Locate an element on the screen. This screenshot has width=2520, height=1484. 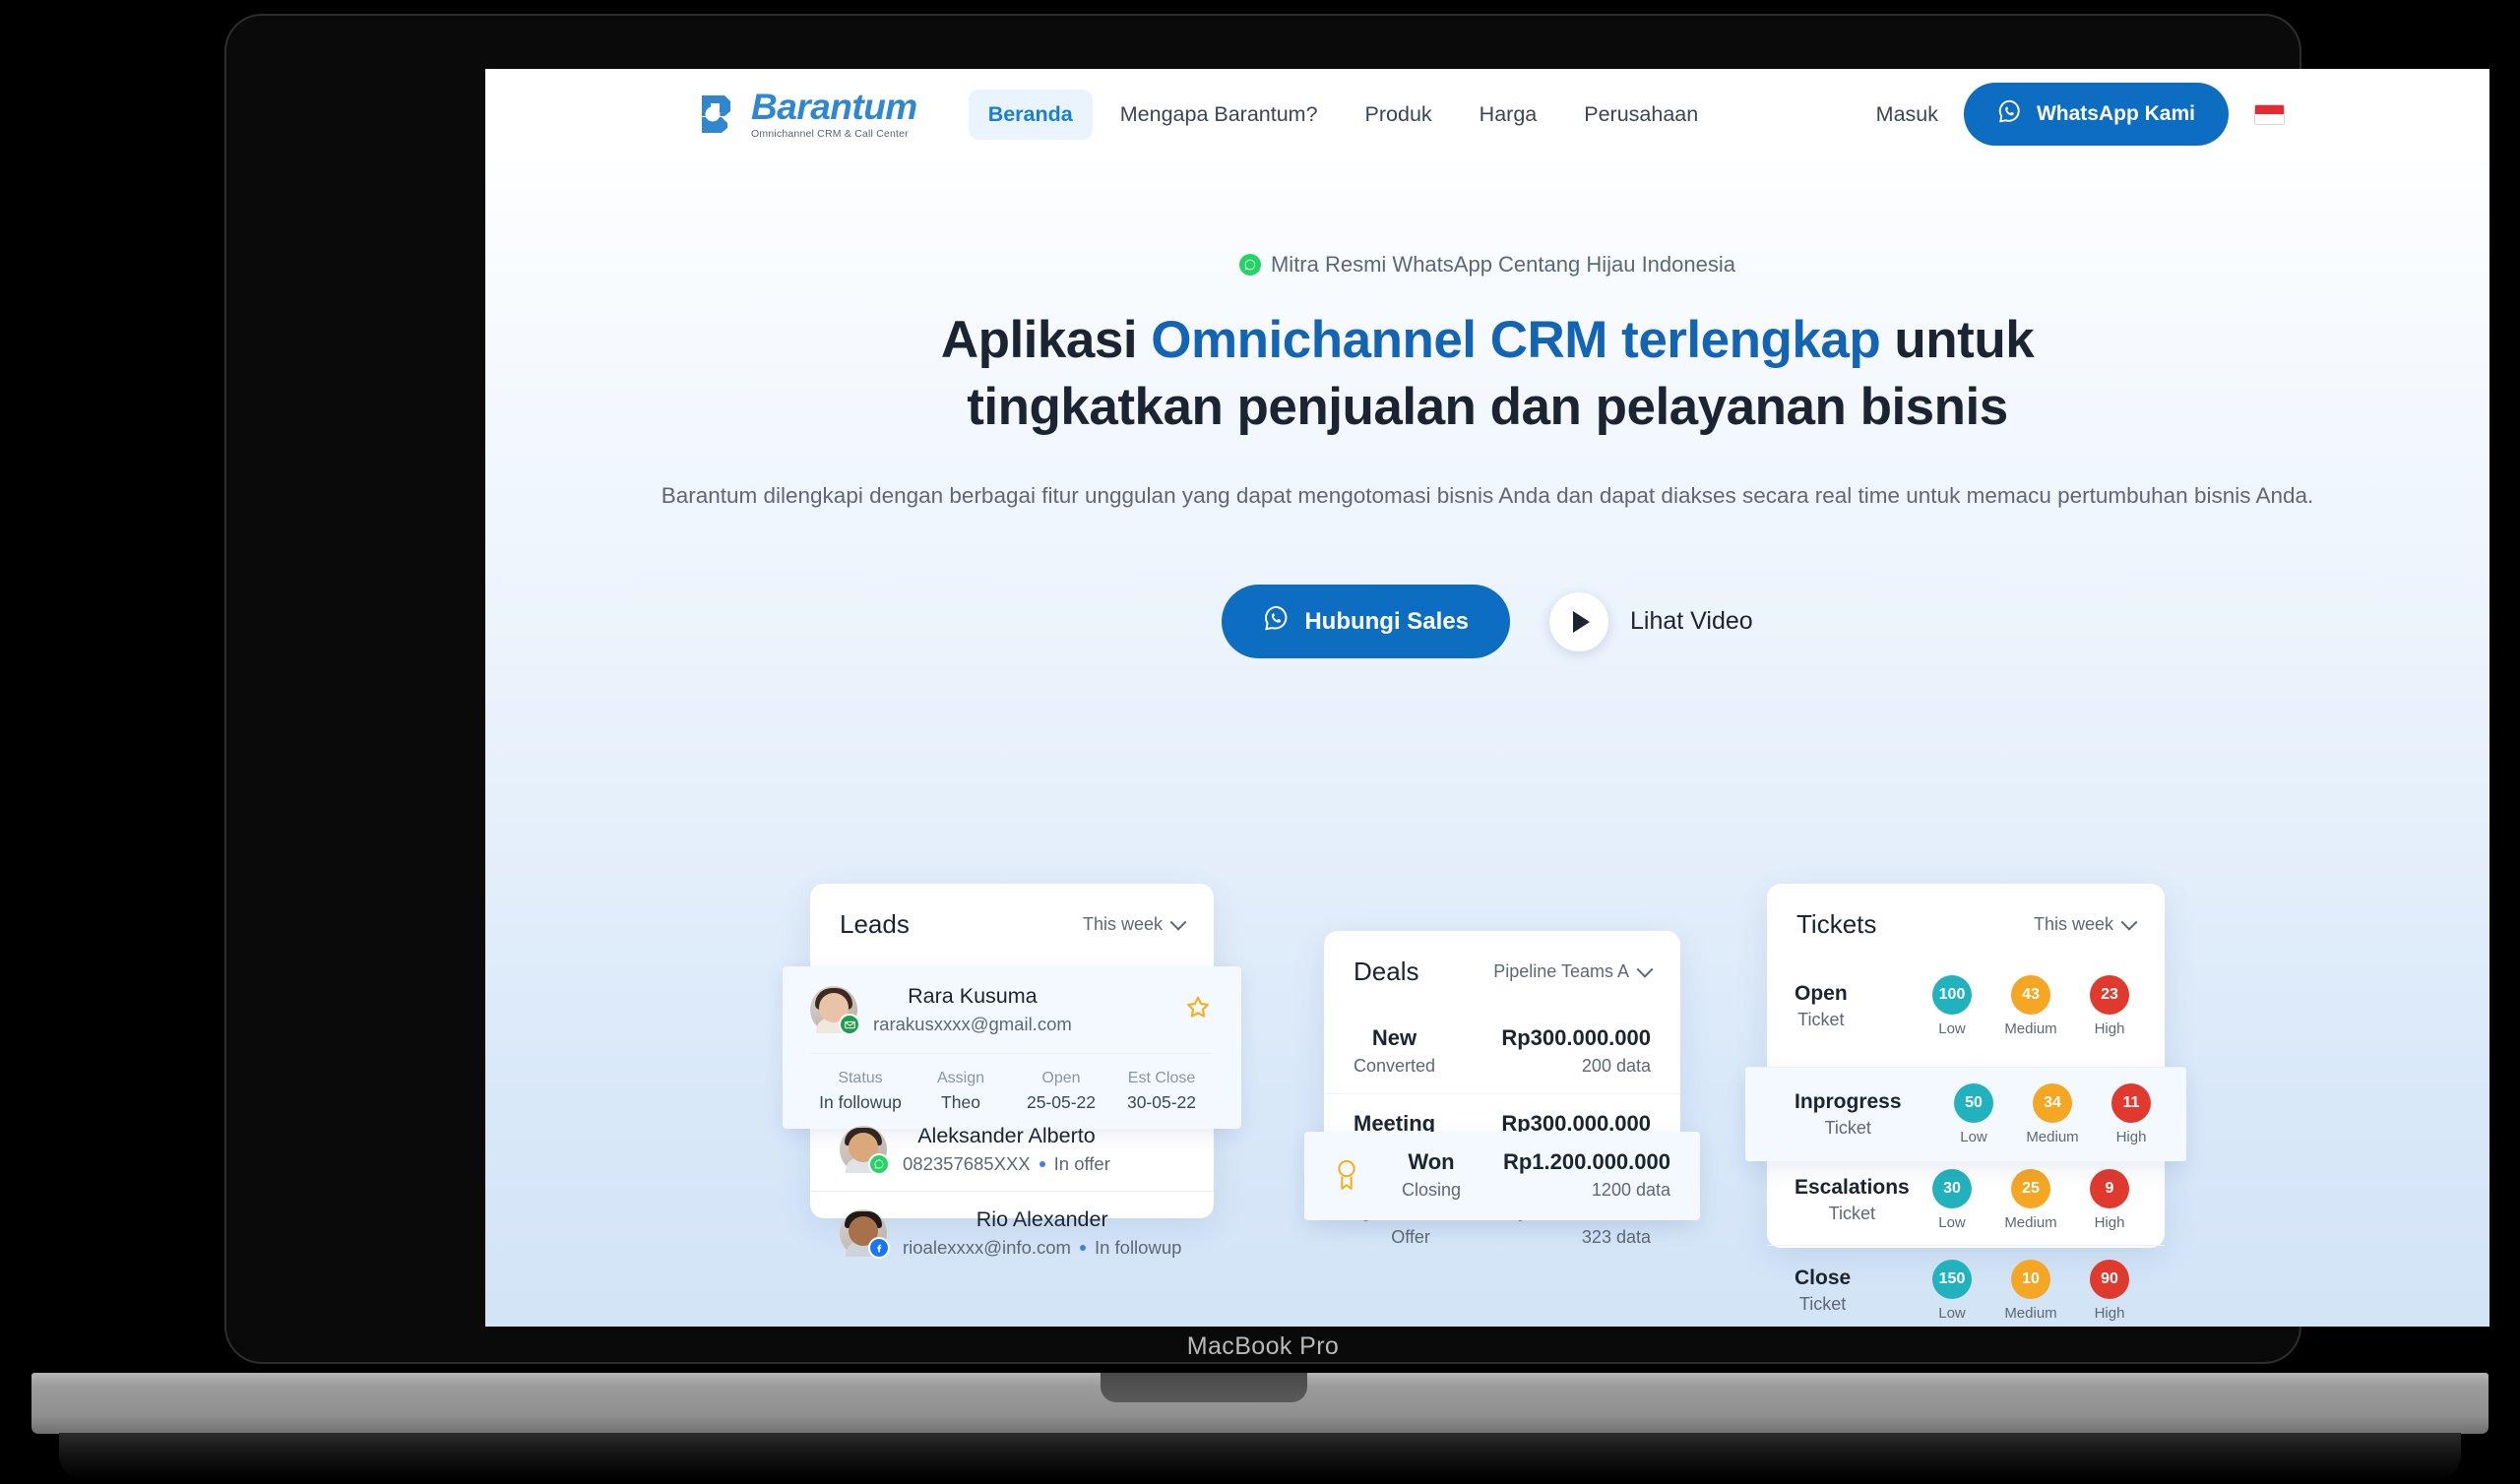
table-row: New Converted Rp300.000.000 200 data is located at coordinates (1502, 1051).